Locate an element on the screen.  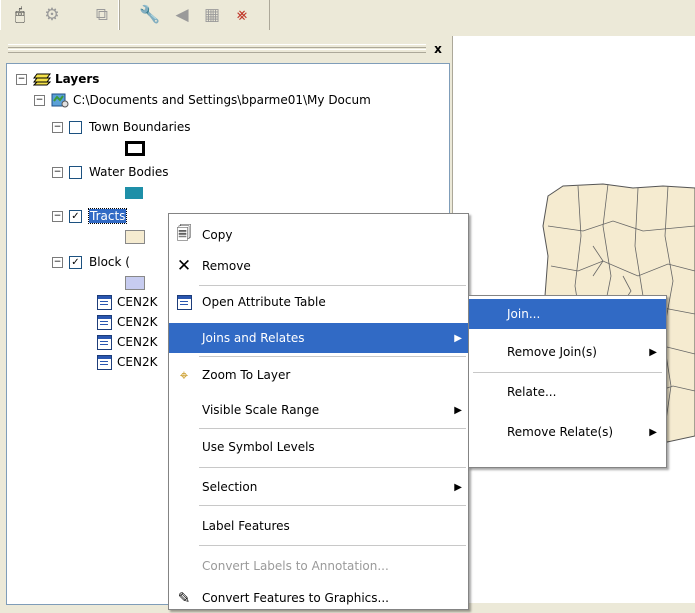
submenu-item-remove-relates: Remove Relate(s) ▶ is located at coordinates (567, 432).